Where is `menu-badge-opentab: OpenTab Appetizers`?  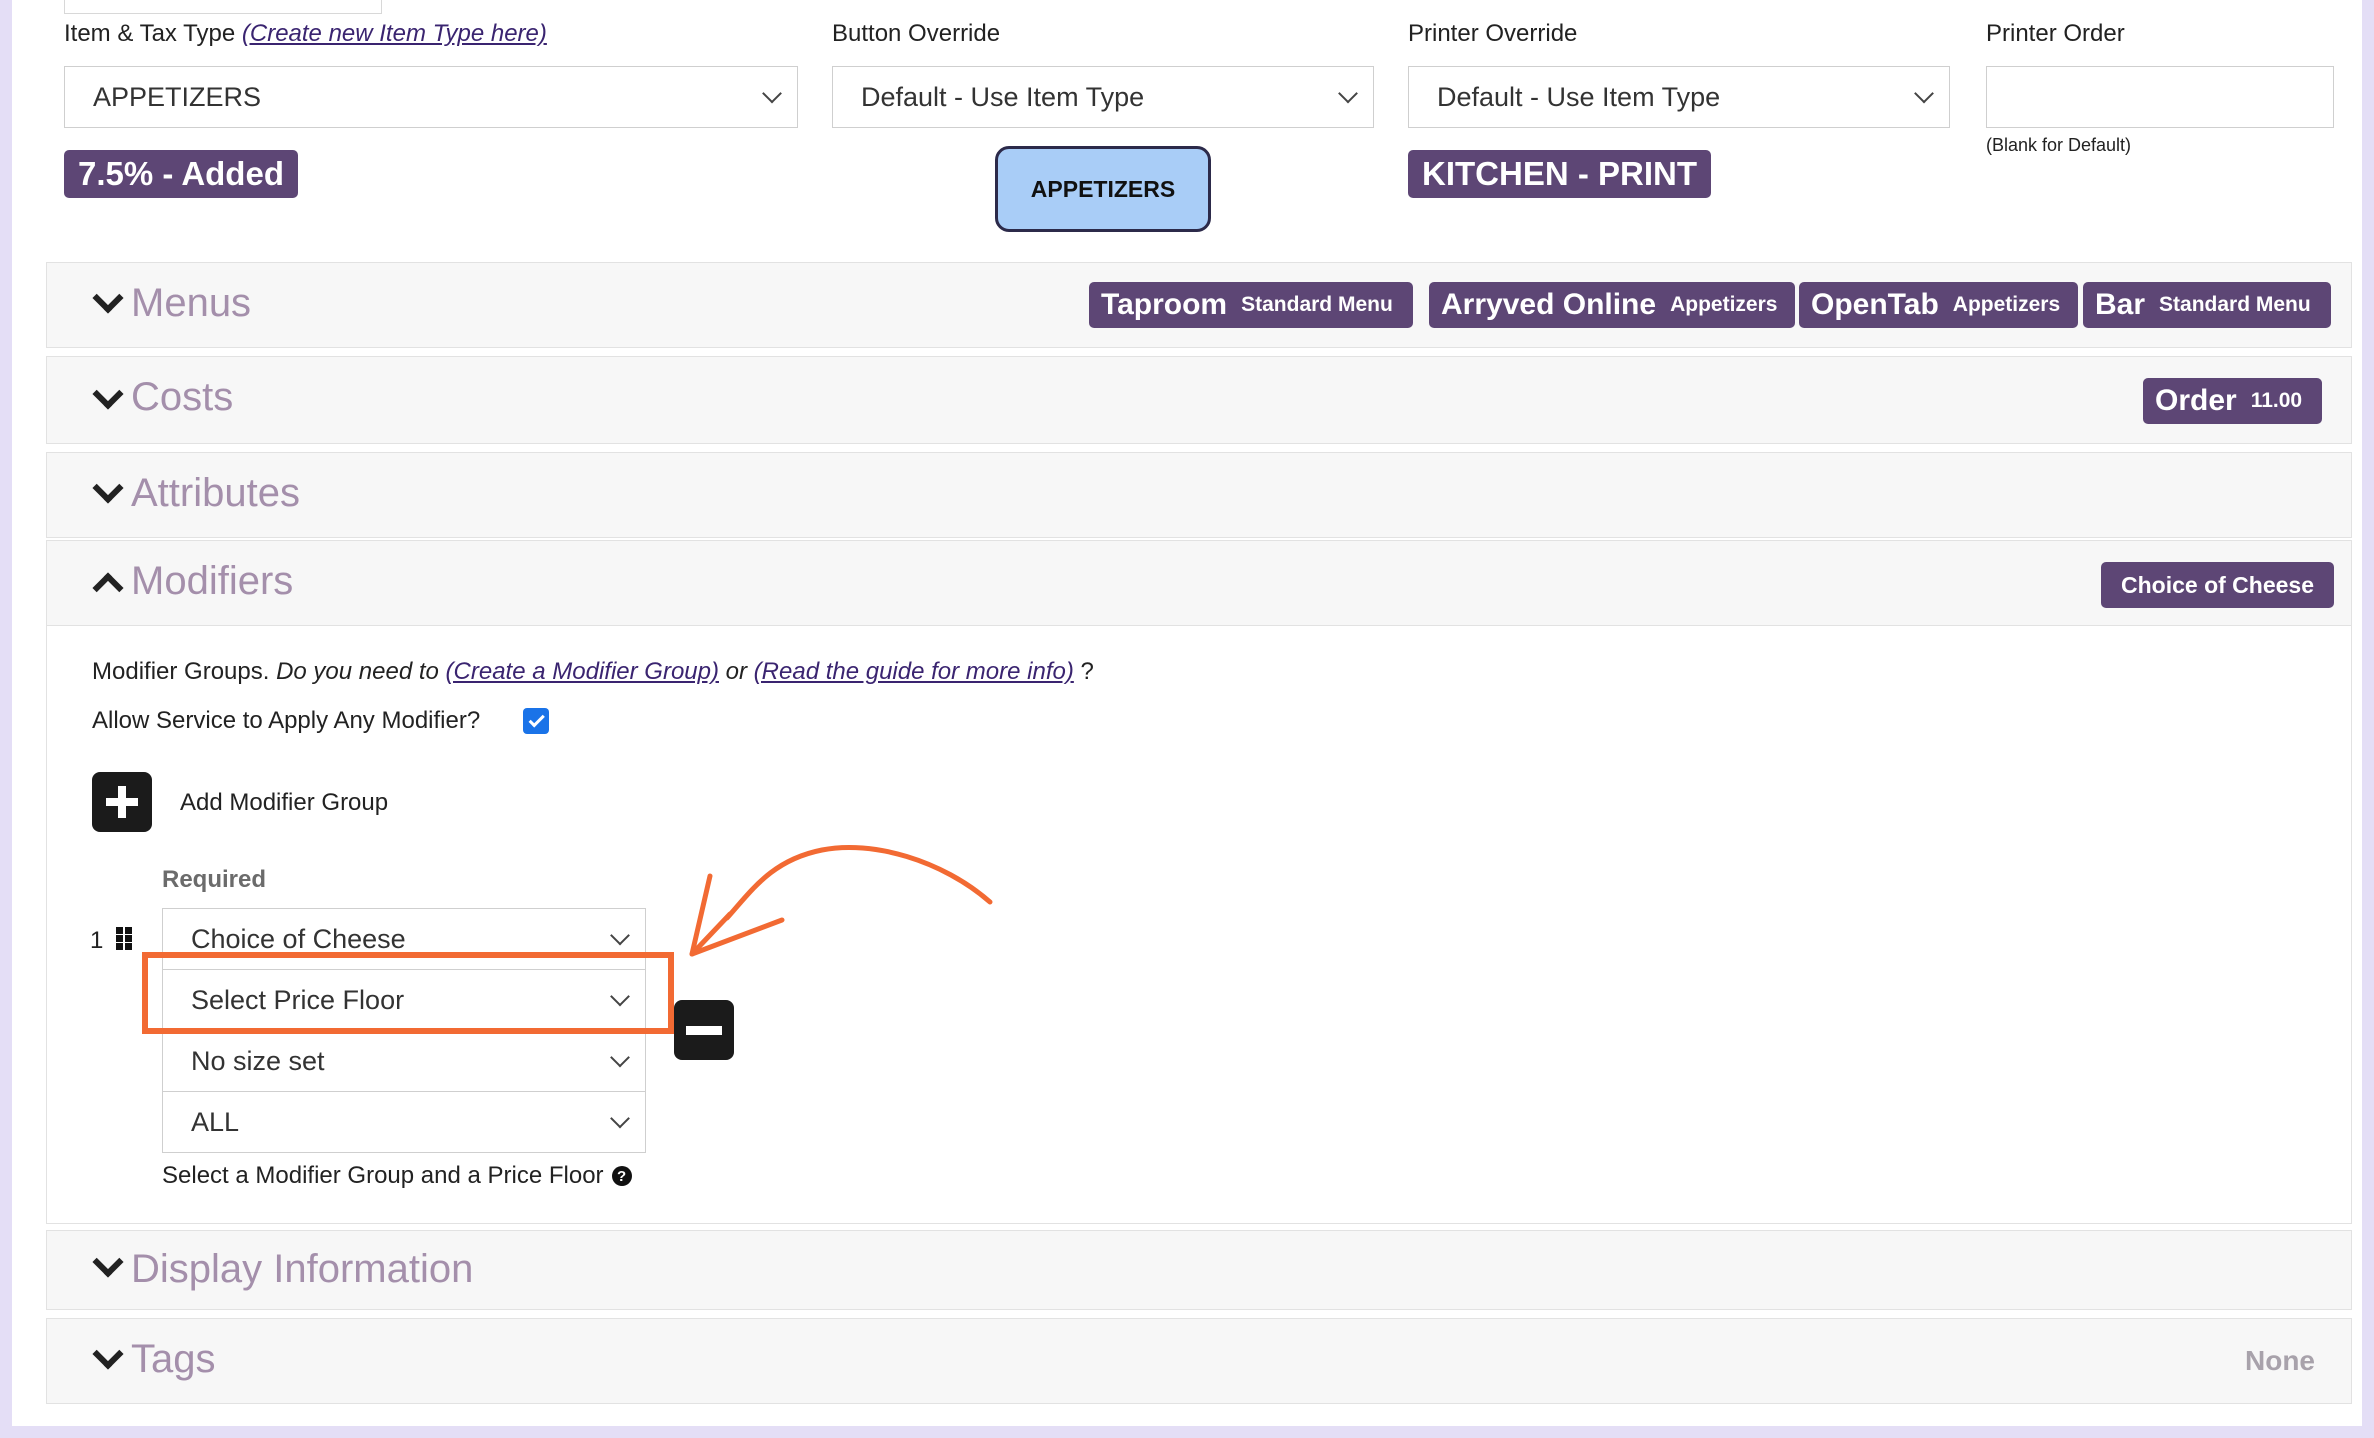 menu-badge-opentab: OpenTab Appetizers is located at coordinates (1939, 305).